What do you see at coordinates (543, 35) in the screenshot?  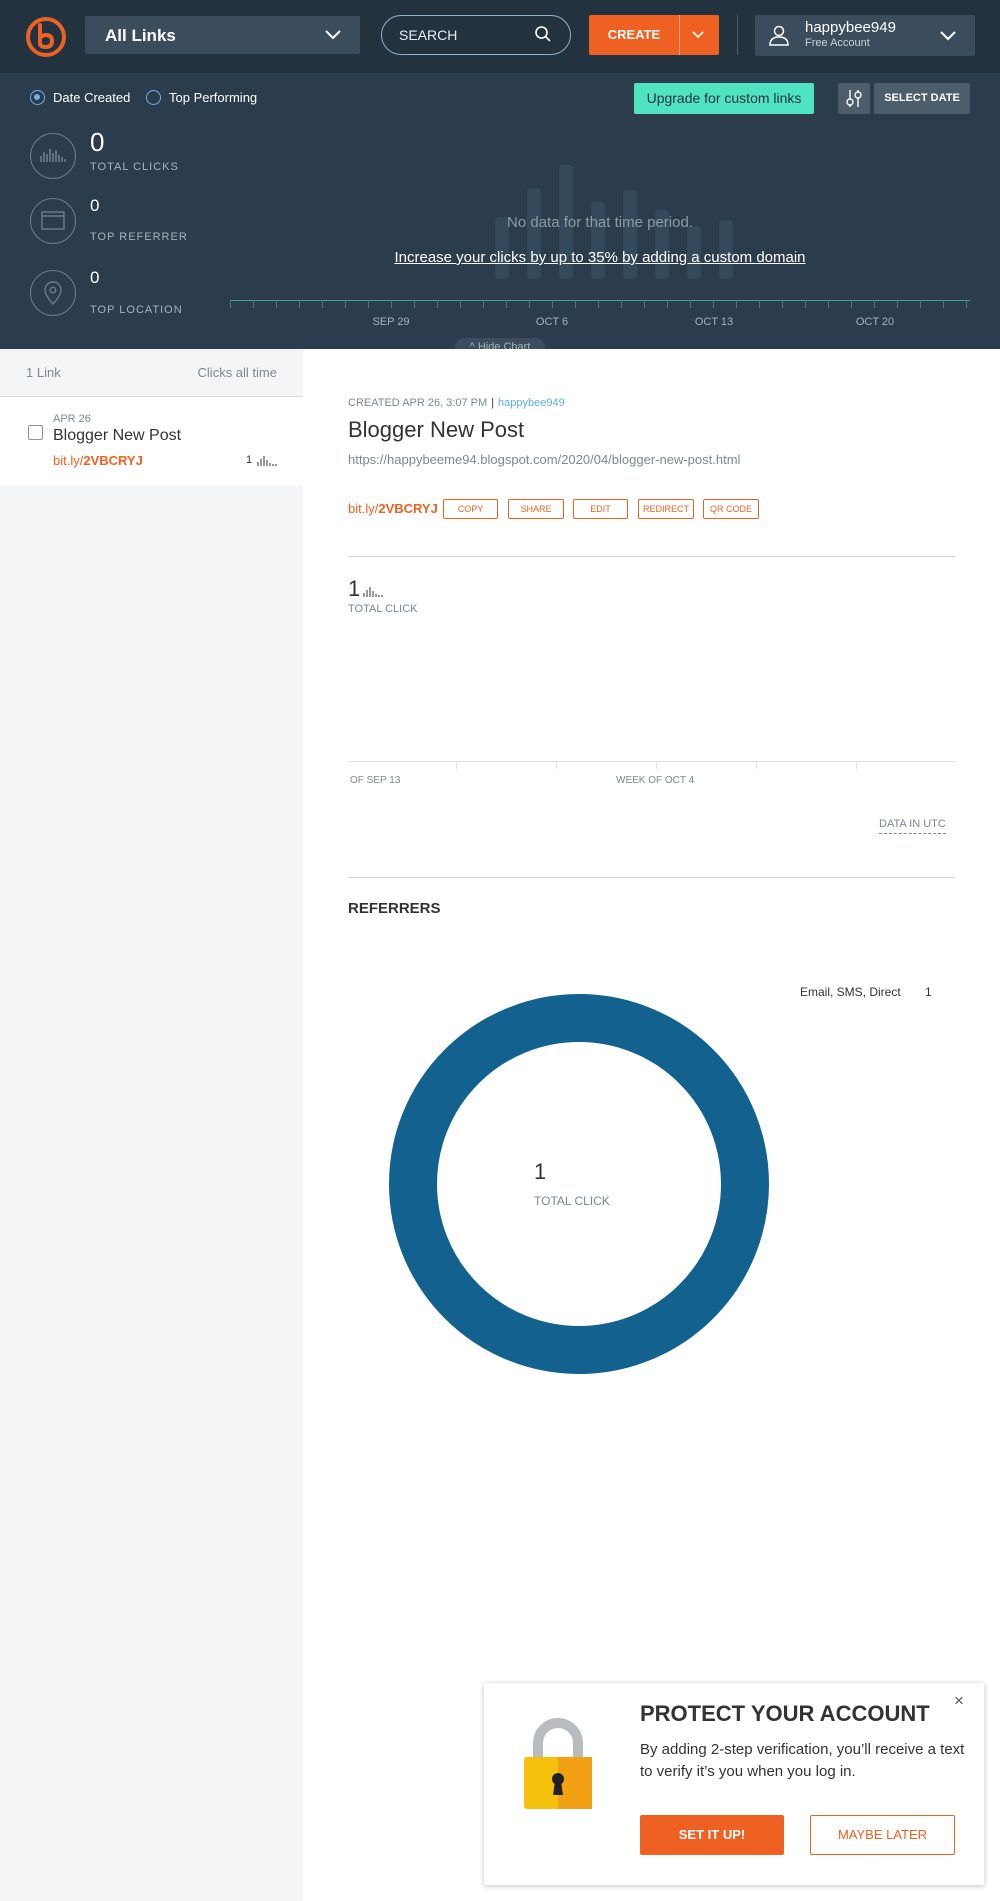 I see `search-icon` at bounding box center [543, 35].